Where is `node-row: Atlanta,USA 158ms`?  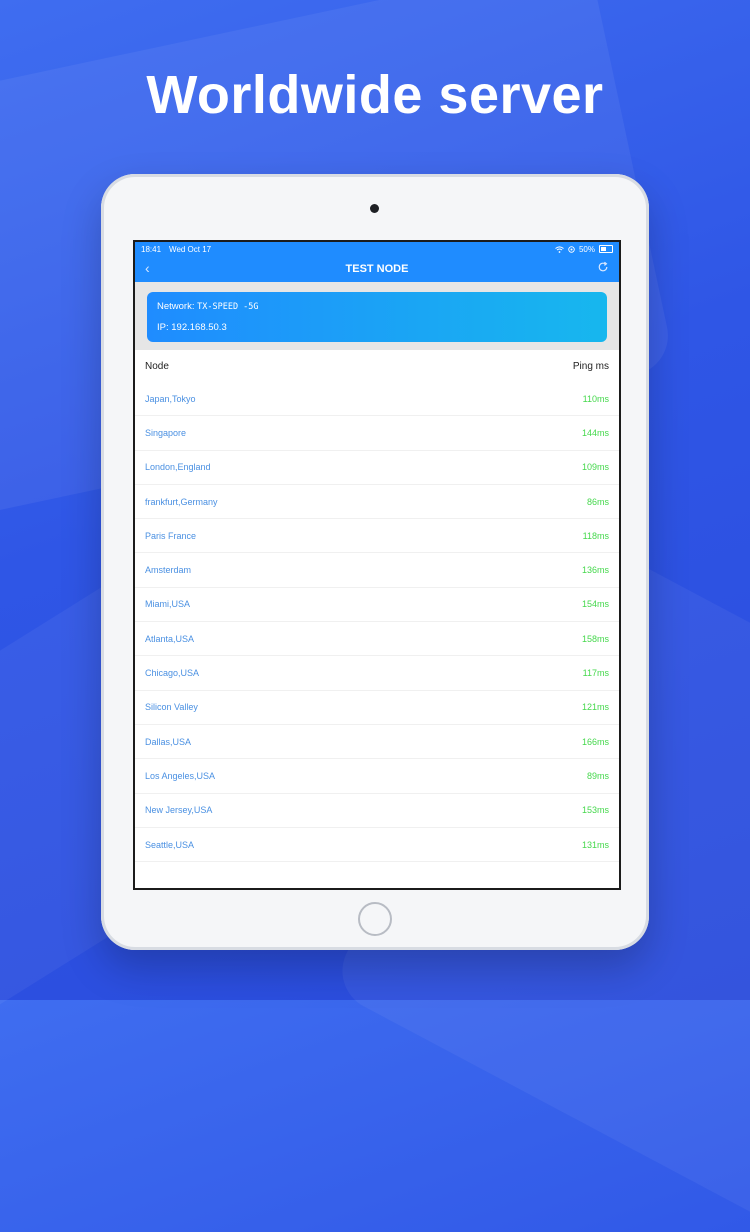 node-row: Atlanta,USA 158ms is located at coordinates (377, 639).